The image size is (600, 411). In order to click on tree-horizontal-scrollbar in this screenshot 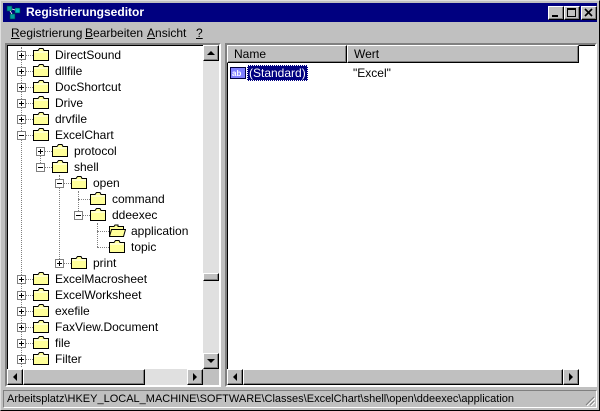, I will do `click(105, 377)`.